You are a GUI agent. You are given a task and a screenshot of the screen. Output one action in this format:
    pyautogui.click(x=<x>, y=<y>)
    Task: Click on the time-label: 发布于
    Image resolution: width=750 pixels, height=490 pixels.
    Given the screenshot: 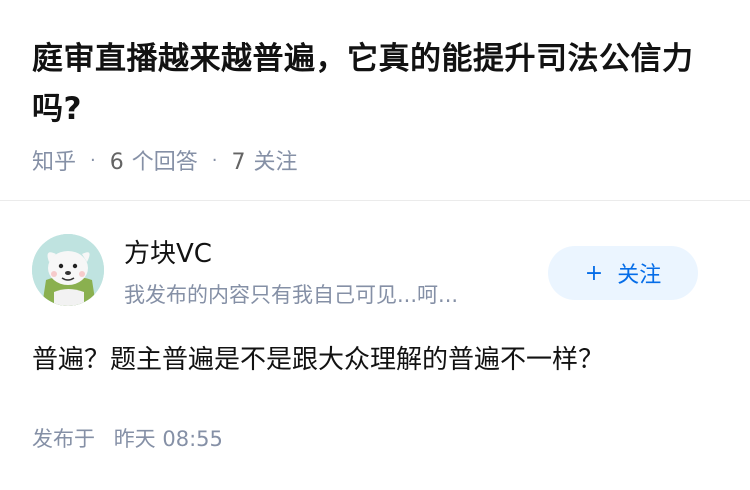 What is the action you would take?
    pyautogui.click(x=63, y=439)
    